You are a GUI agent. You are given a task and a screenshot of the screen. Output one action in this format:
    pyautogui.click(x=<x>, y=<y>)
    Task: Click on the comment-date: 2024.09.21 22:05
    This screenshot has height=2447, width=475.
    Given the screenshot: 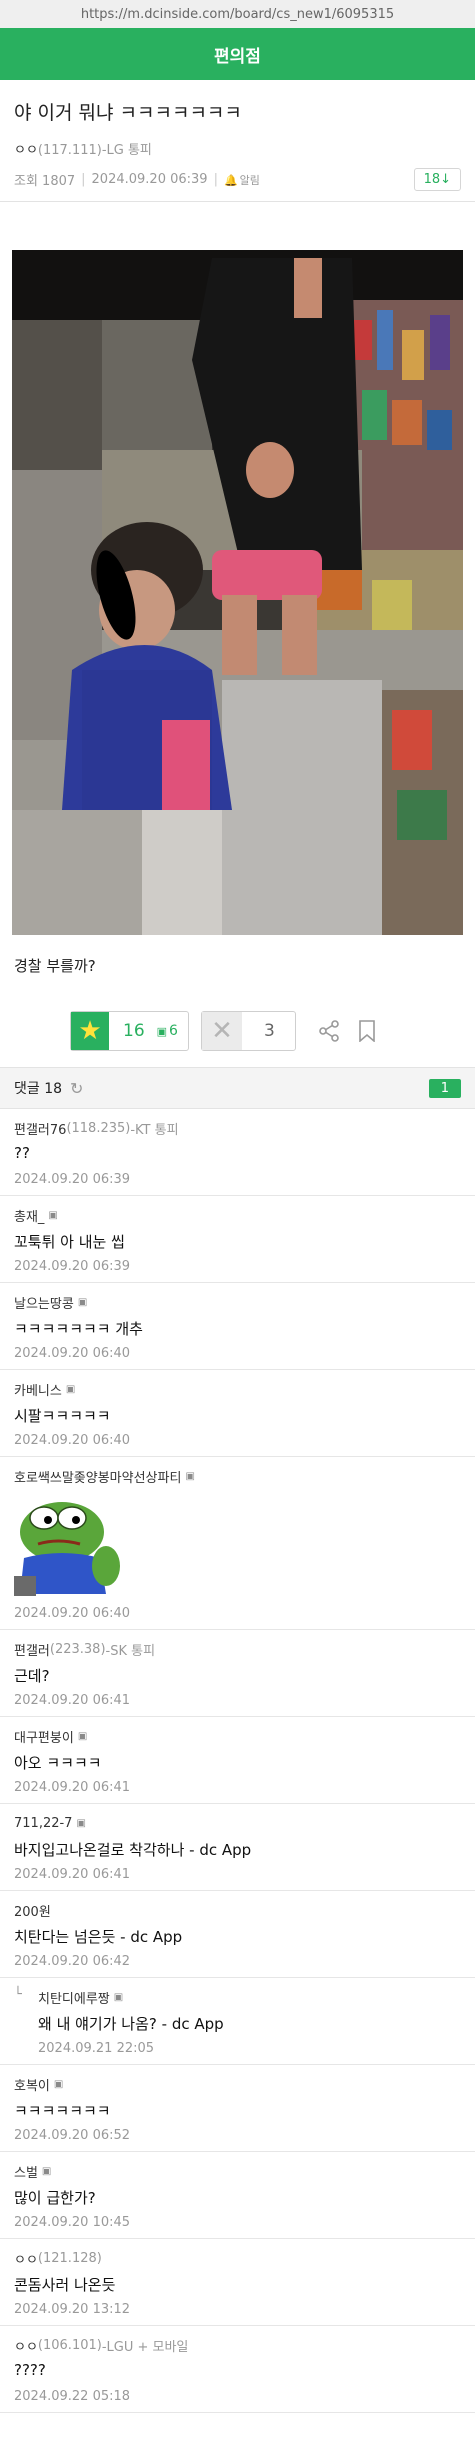 What is the action you would take?
    pyautogui.click(x=96, y=2048)
    